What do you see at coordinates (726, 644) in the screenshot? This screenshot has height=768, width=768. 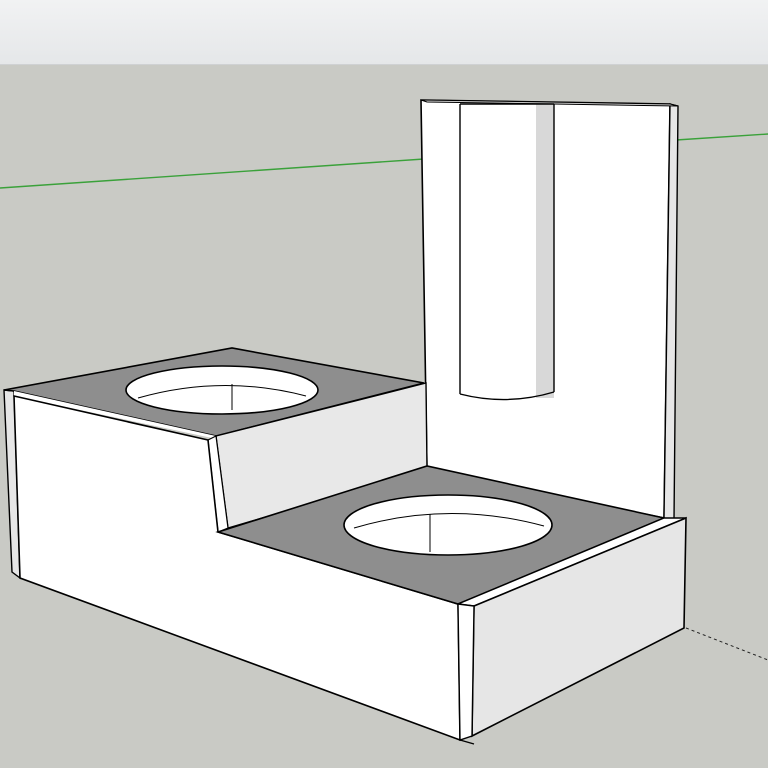 I see `dashed-axis` at bounding box center [726, 644].